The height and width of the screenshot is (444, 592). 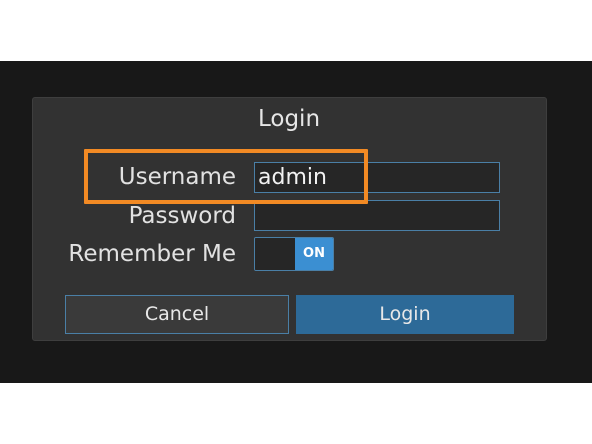 I want to click on dialog-title: Login, so click(x=289, y=119).